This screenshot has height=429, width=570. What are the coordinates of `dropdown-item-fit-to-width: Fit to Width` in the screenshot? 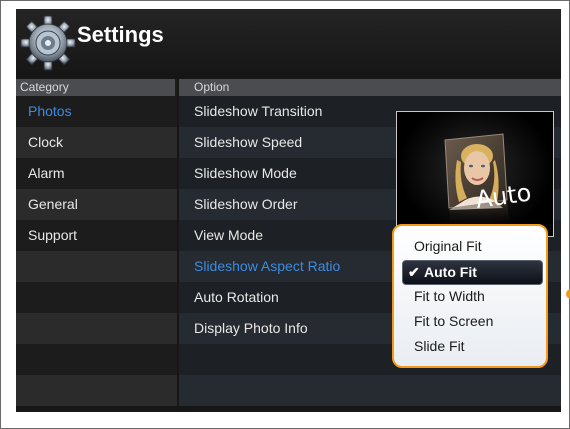 It's located at (479, 296).